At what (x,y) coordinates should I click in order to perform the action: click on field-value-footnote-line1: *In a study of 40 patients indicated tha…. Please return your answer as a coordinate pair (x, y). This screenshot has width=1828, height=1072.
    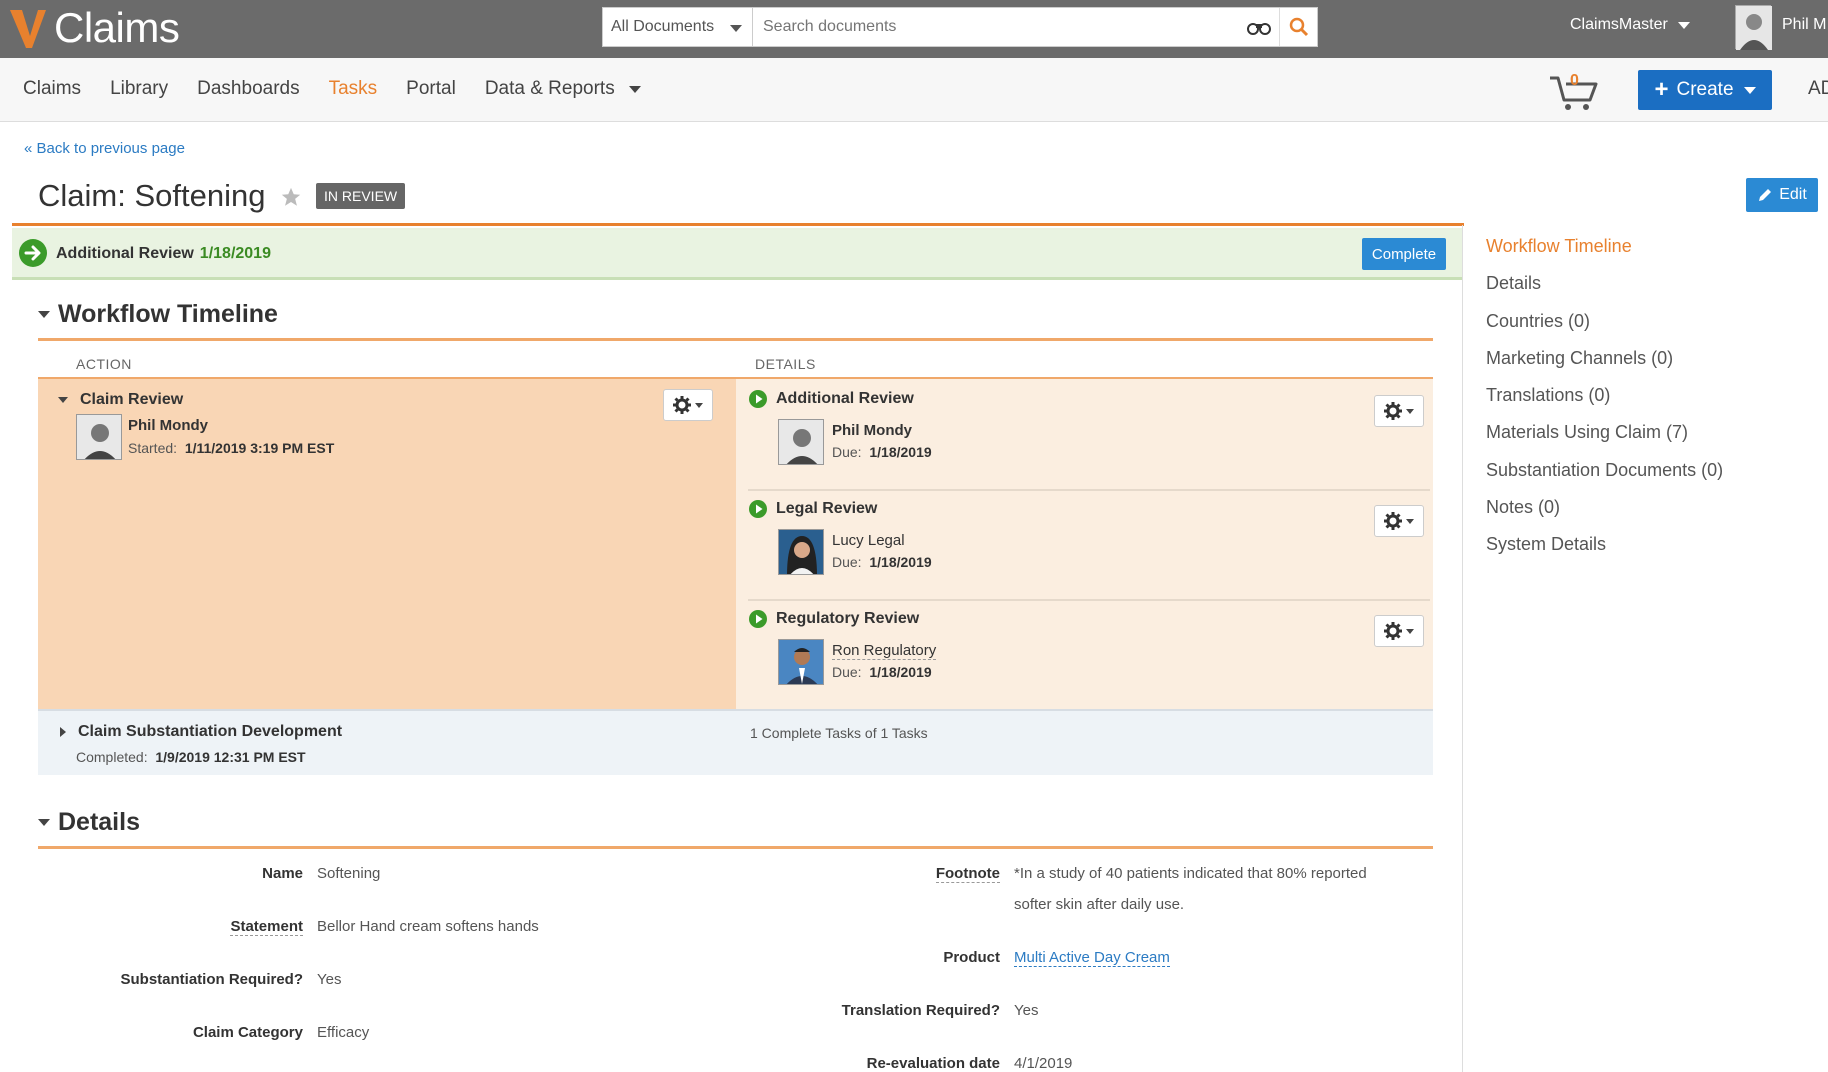
    Looking at the image, I should click on (1190, 873).